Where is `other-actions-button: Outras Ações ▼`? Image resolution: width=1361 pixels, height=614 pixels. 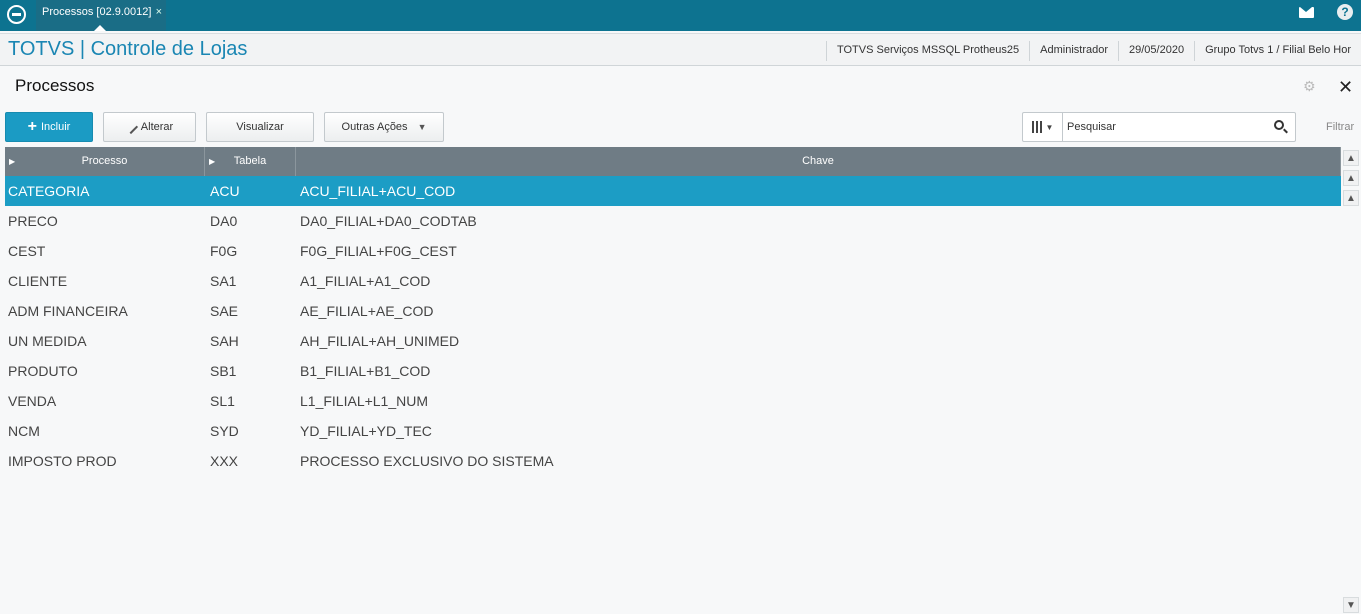 other-actions-button: Outras Ações ▼ is located at coordinates (384, 127).